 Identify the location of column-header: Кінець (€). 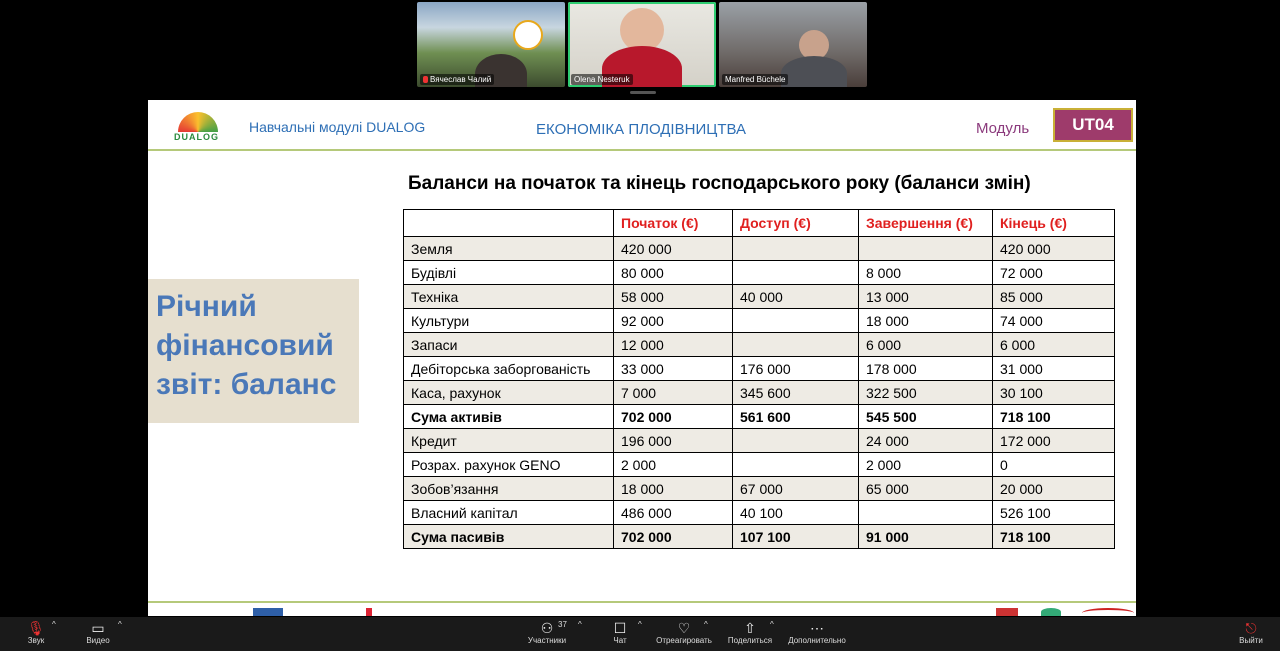
(1053, 223).